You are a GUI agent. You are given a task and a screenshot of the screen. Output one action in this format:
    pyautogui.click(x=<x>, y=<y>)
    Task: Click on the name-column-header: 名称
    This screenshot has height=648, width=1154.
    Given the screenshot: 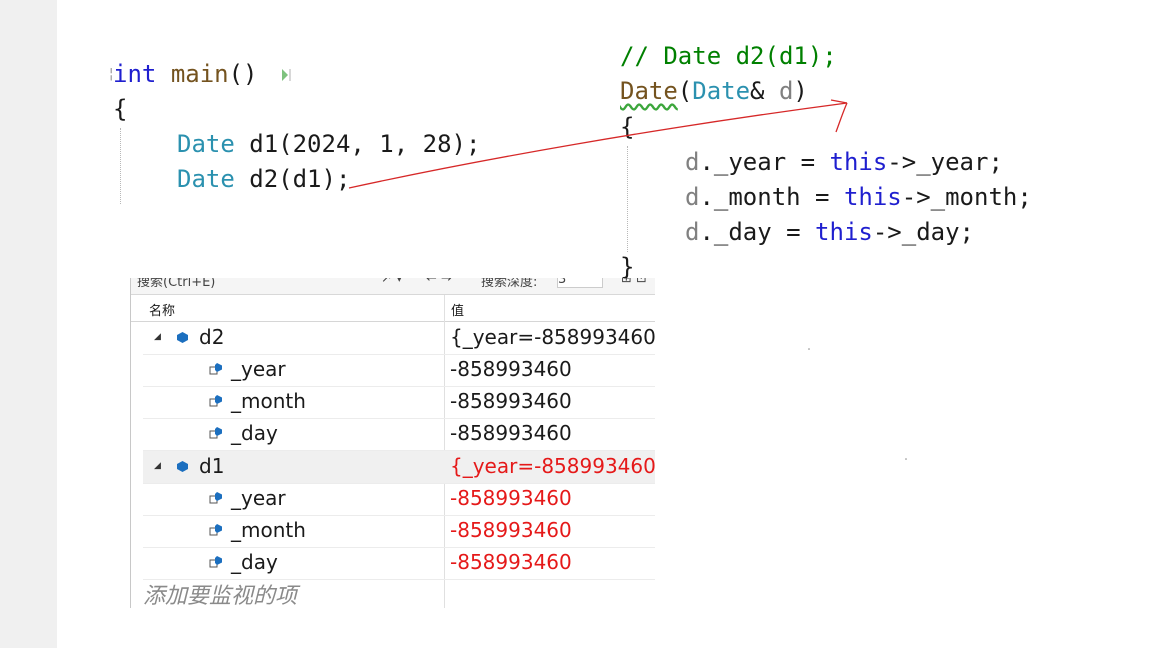 What is the action you would take?
    pyautogui.click(x=162, y=309)
    